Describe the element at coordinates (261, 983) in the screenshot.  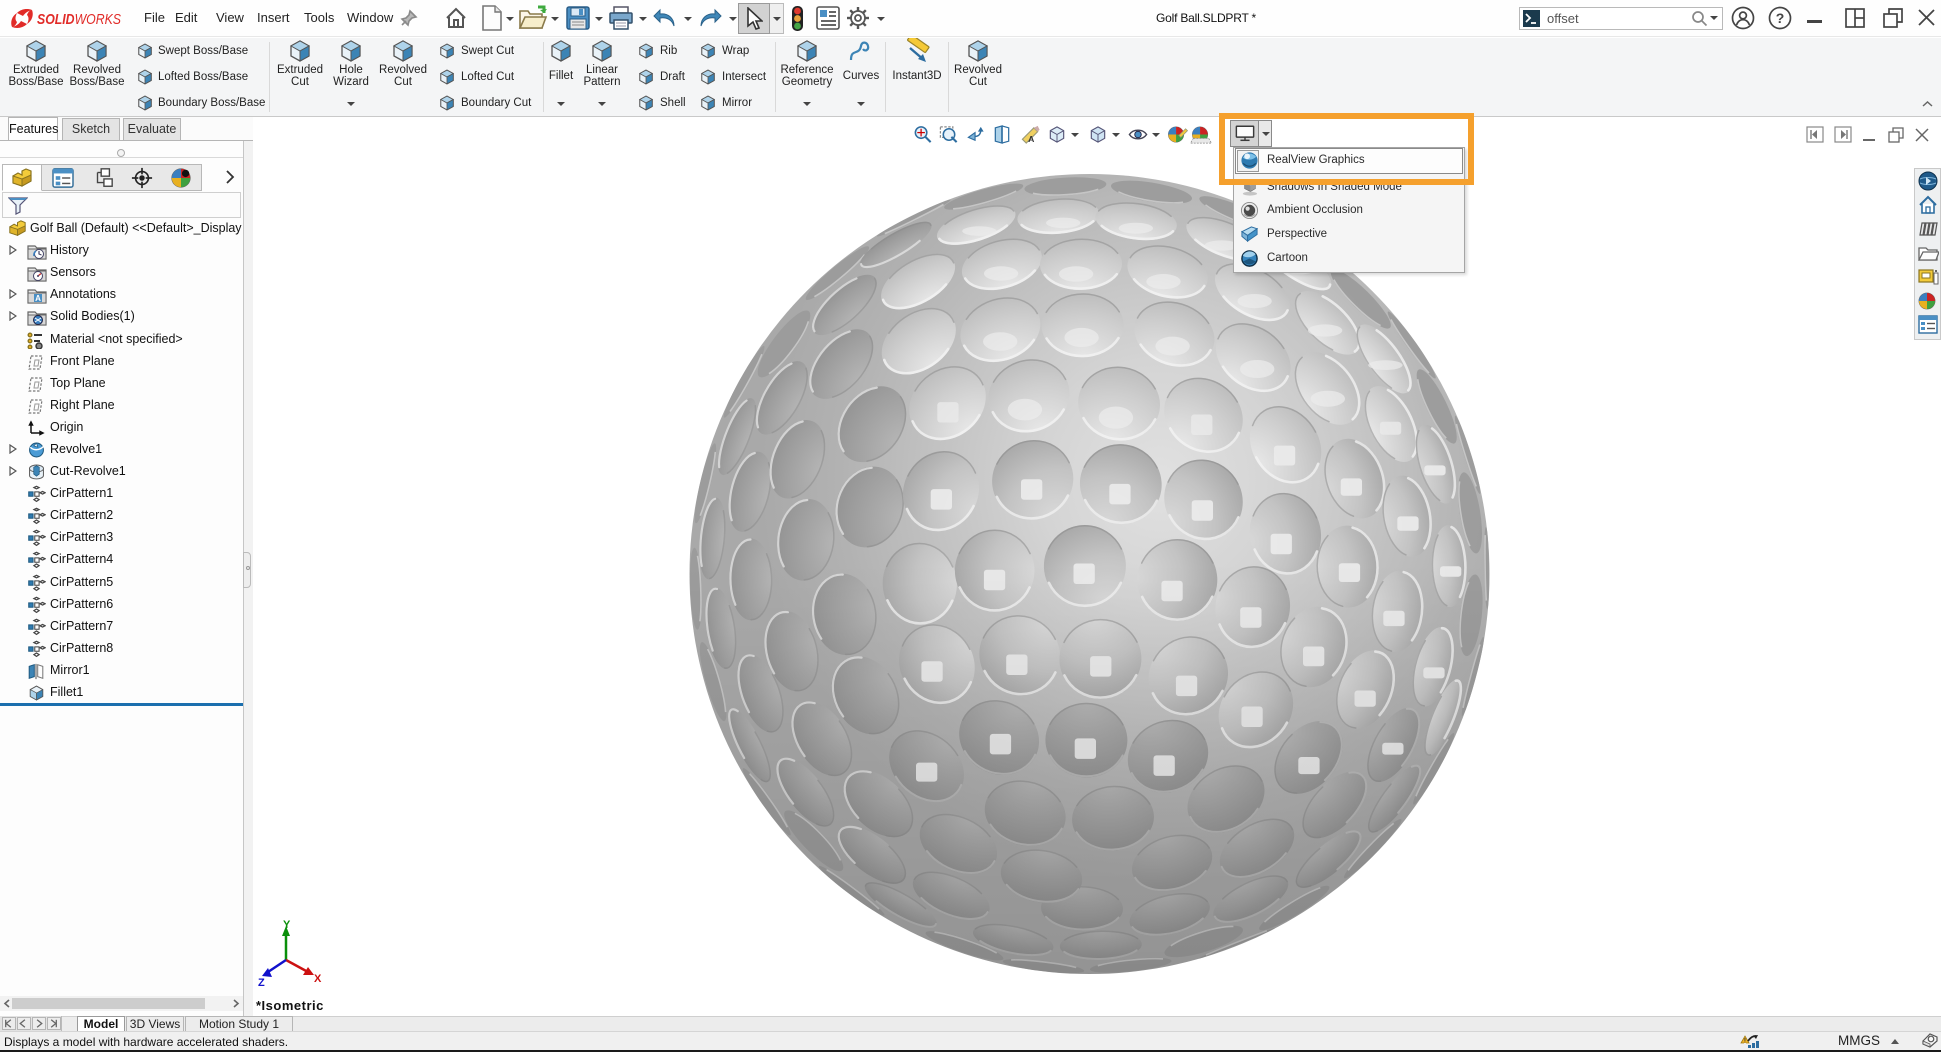
I see `svg-text: Z` at that location.